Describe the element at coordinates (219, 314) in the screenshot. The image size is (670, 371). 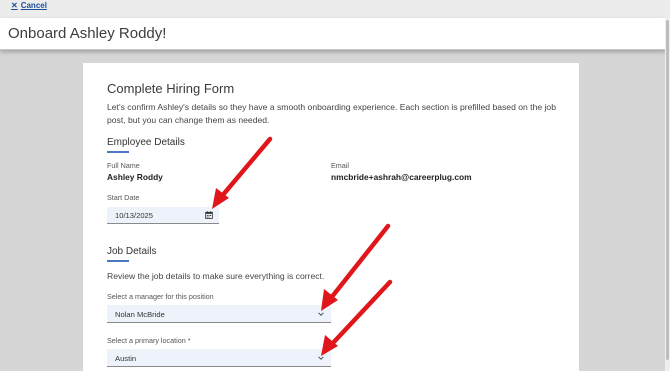
I see `manager-select: Nolan McBride` at that location.